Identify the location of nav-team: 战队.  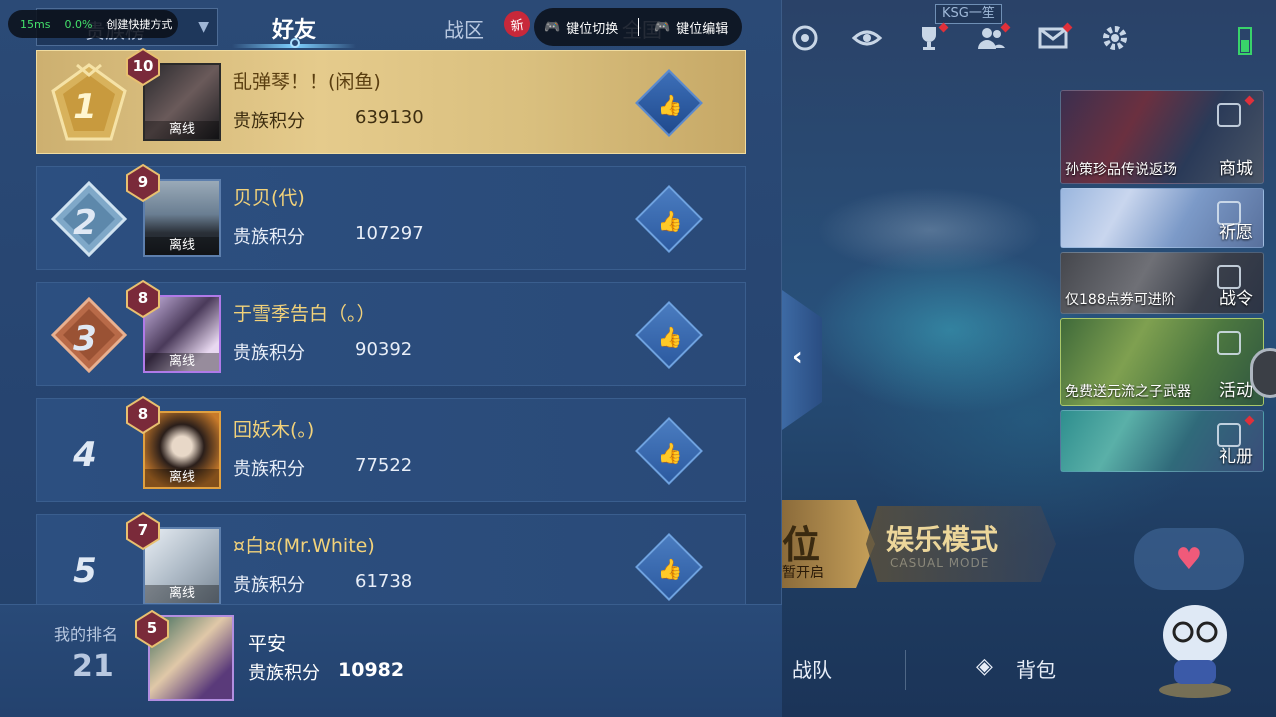
(812, 668).